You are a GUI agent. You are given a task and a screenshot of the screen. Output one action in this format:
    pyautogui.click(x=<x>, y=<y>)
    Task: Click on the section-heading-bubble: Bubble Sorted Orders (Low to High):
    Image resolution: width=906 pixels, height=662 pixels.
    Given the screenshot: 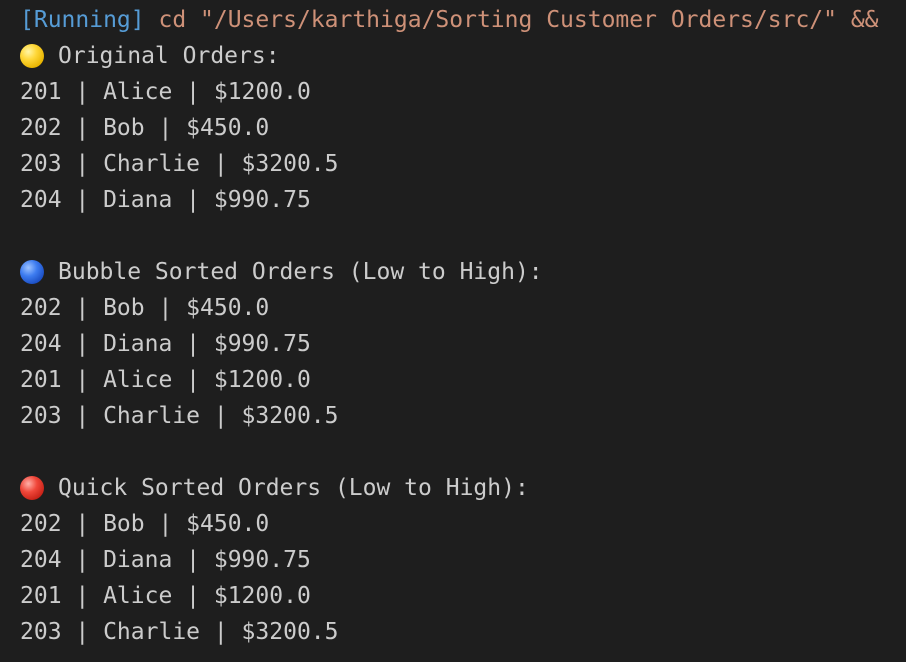 What is the action you would take?
    pyautogui.click(x=281, y=272)
    